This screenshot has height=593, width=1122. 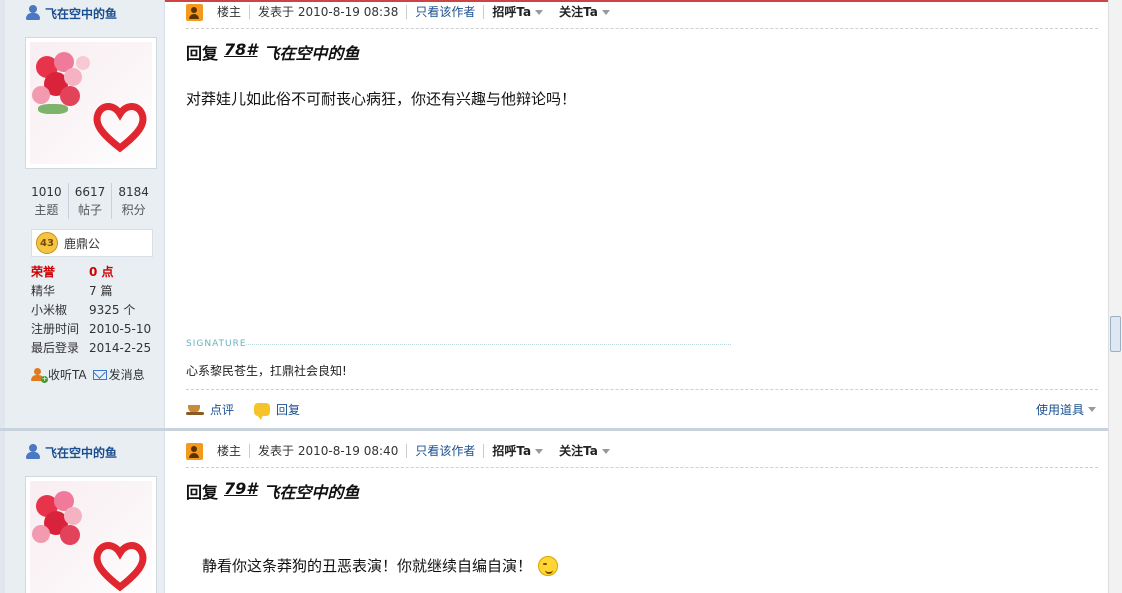 I want to click on reply-title: 回复 79# 飞在空中的鱼, so click(x=272, y=491).